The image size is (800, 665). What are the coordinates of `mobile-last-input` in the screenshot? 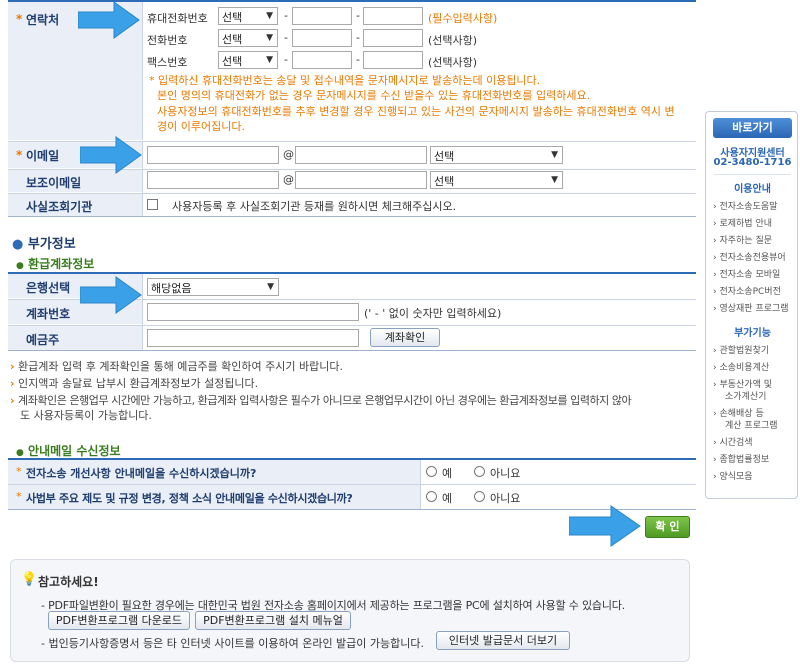 It's located at (393, 16).